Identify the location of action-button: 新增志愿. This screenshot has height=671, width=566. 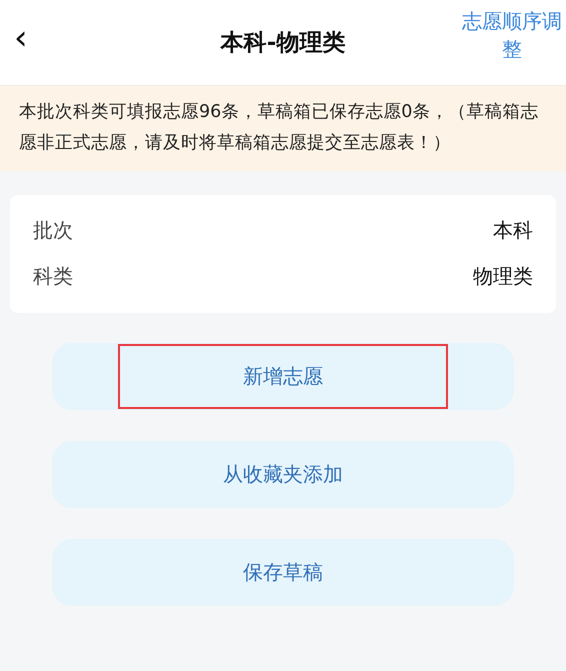
(283, 376).